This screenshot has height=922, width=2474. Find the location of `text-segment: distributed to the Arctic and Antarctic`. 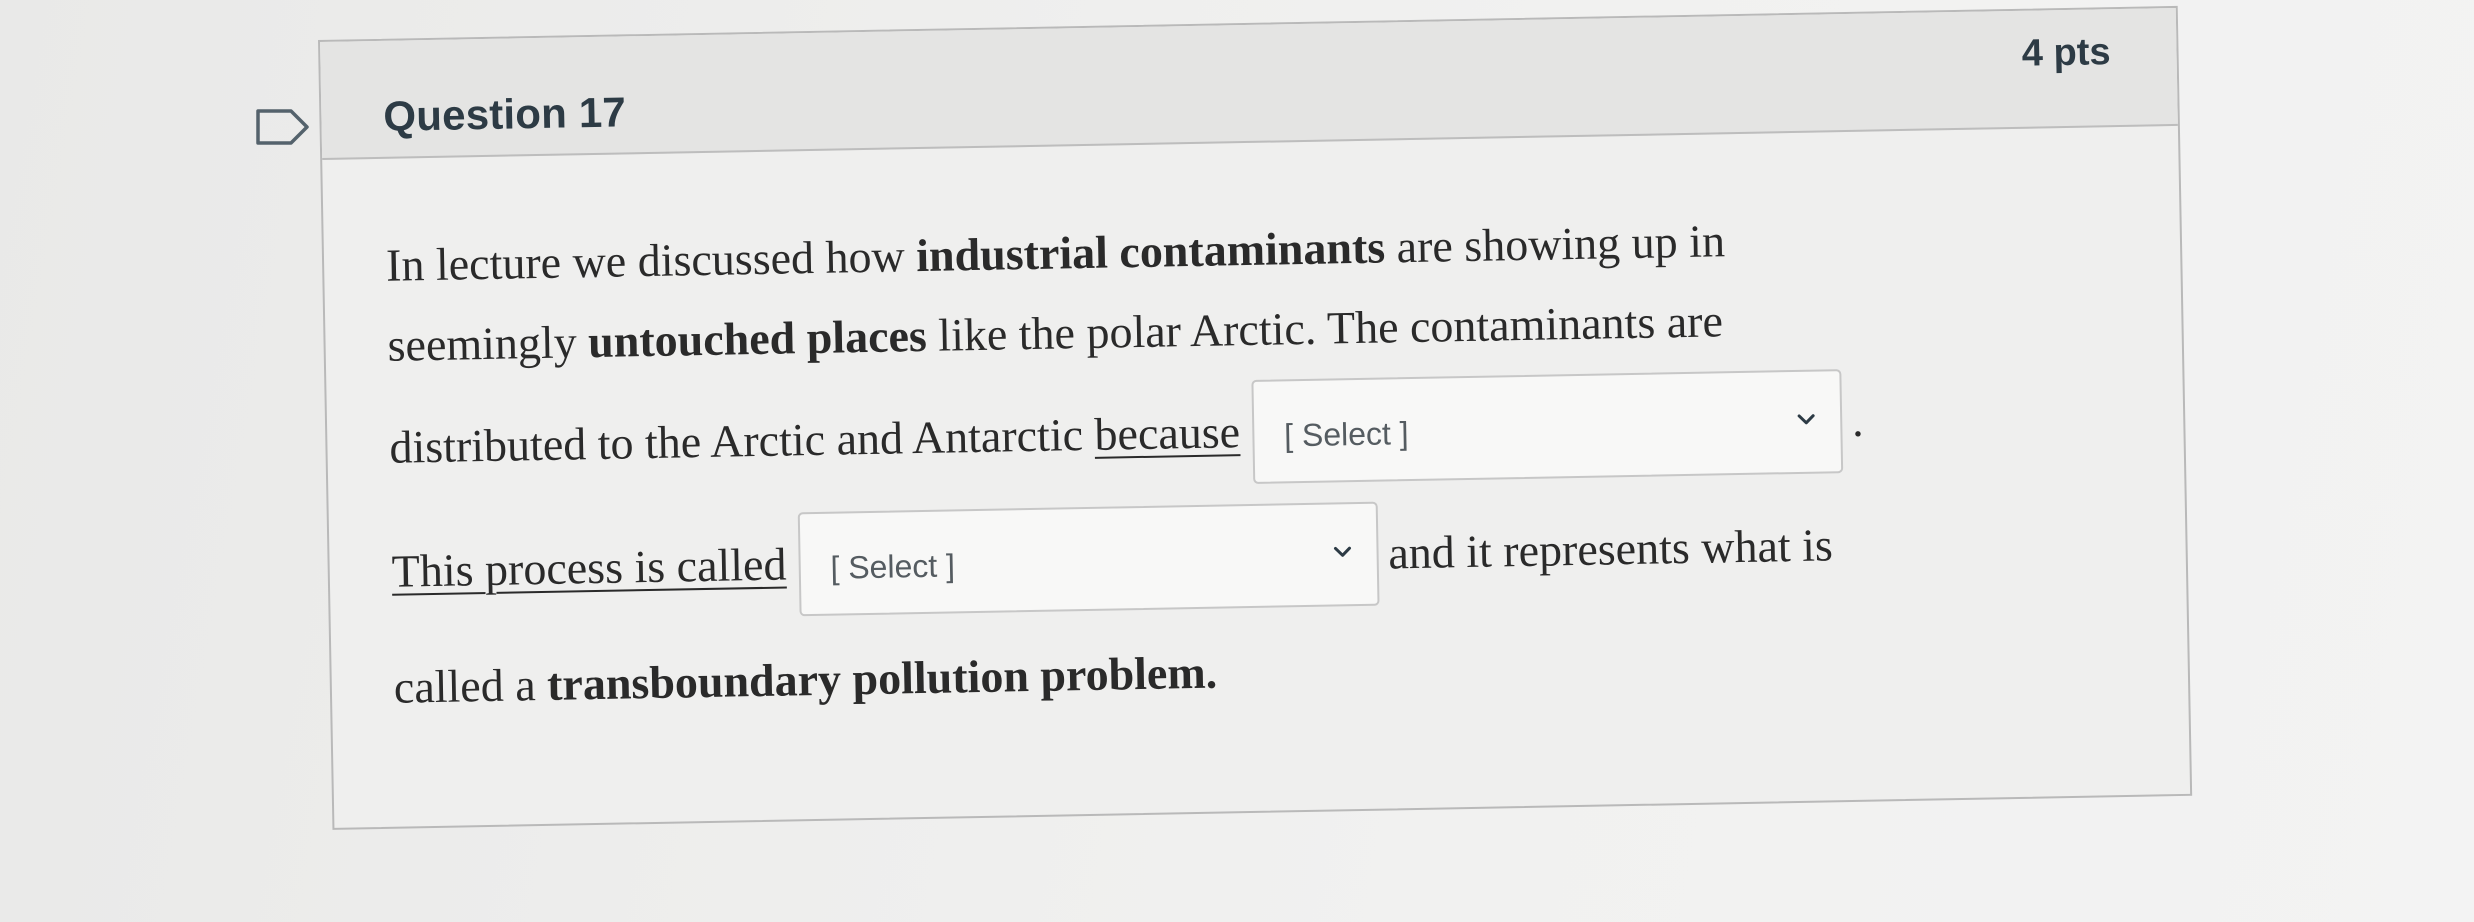

text-segment: distributed to the Arctic and Antarctic is located at coordinates (742, 440).